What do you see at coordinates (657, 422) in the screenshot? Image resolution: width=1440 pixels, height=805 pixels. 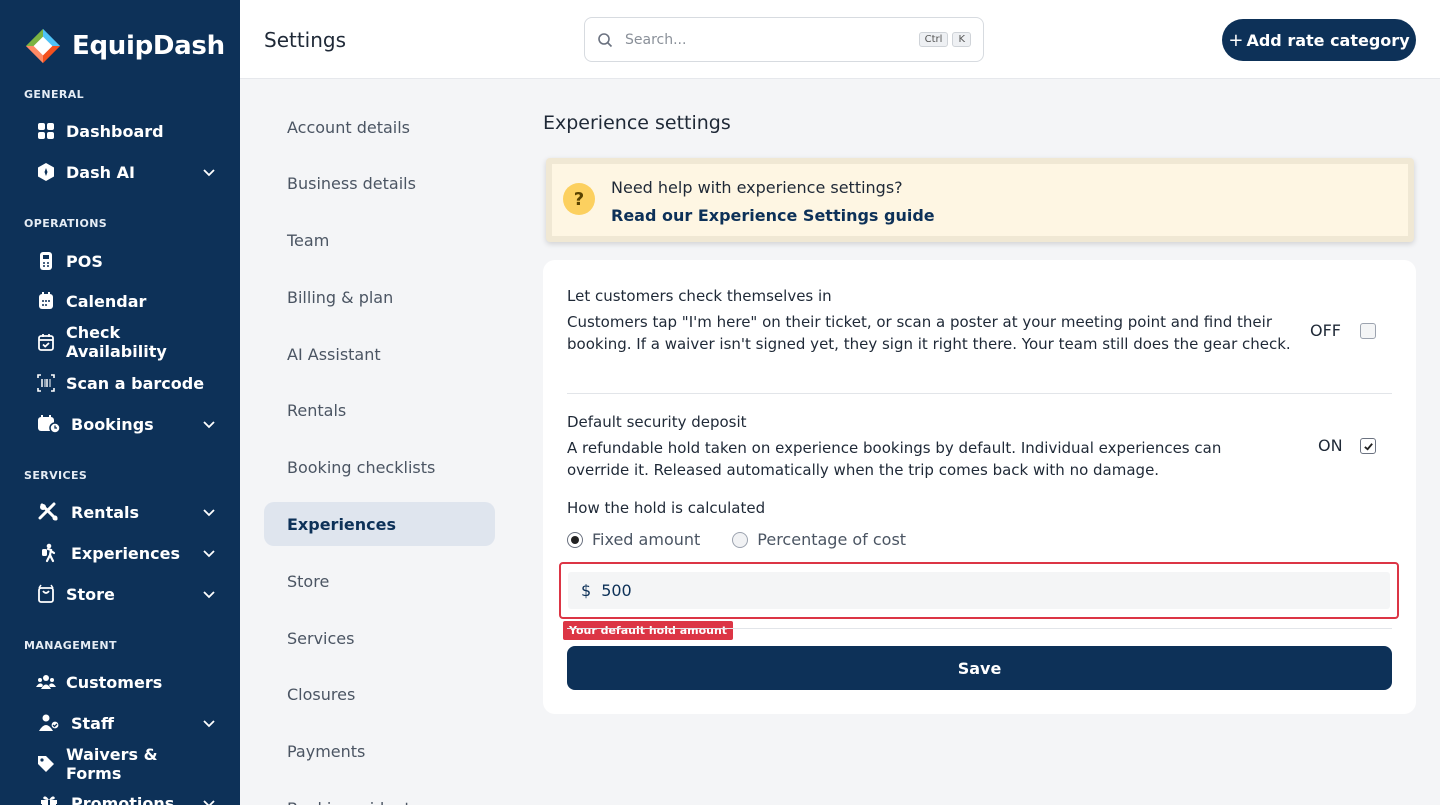 I see `security-deposit-title: Default security deposit` at bounding box center [657, 422].